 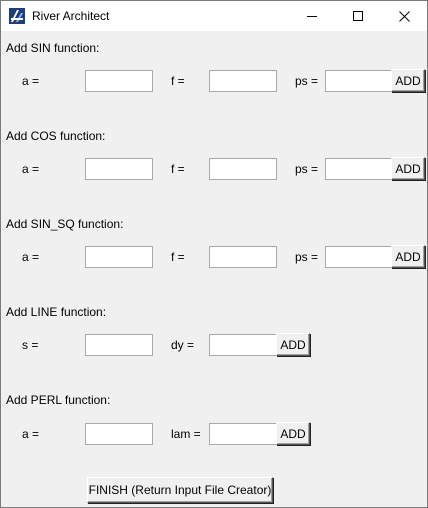 I want to click on minimize-button, so click(x=312, y=16).